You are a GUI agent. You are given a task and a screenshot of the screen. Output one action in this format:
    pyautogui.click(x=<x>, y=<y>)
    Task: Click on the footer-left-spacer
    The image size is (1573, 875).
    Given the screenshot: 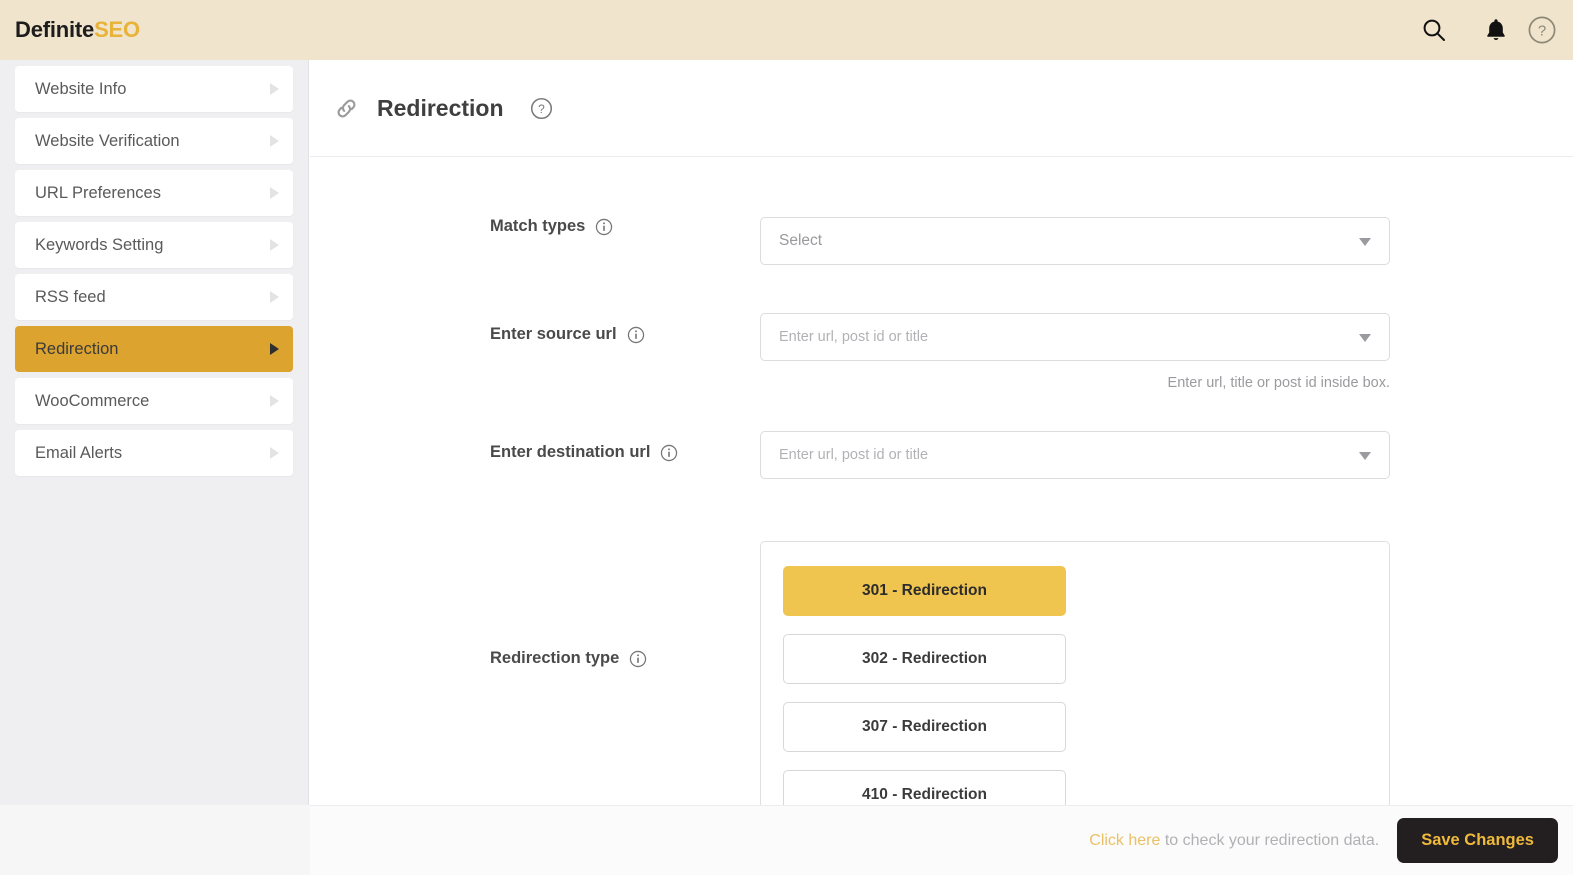 What is the action you would take?
    pyautogui.click(x=155, y=840)
    